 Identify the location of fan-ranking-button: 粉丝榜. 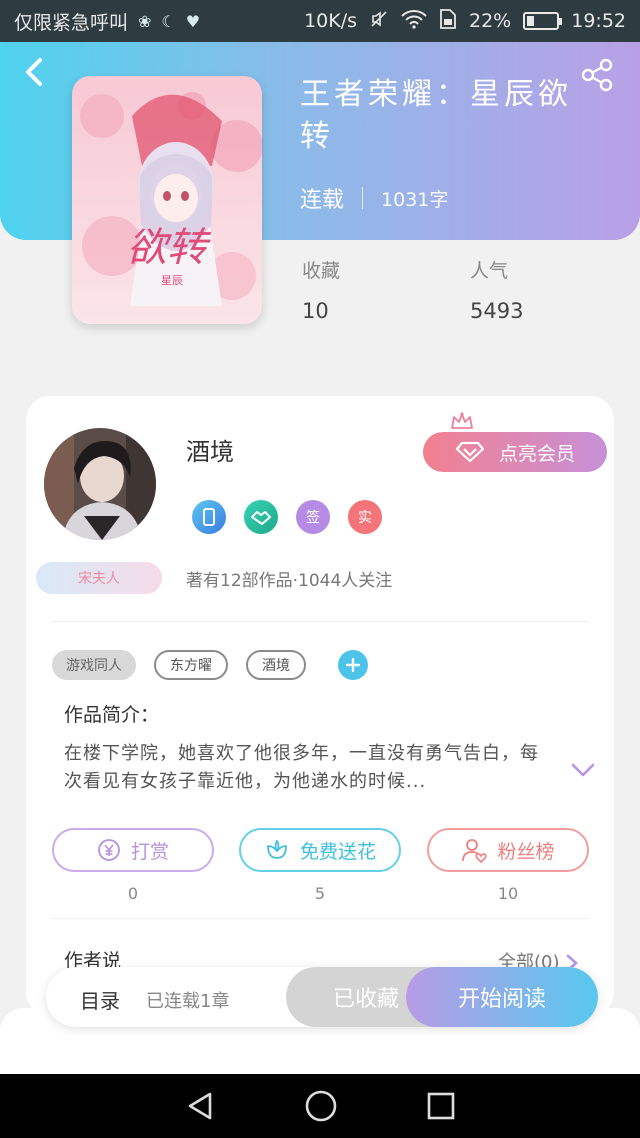
(508, 850).